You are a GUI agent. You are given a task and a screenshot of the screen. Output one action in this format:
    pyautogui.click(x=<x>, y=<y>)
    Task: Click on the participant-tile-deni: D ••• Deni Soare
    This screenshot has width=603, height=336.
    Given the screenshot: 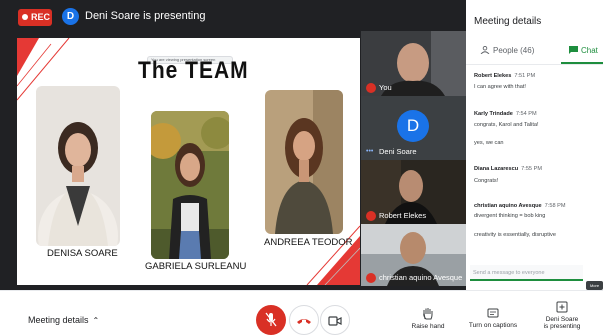 What is the action you would take?
    pyautogui.click(x=413, y=128)
    